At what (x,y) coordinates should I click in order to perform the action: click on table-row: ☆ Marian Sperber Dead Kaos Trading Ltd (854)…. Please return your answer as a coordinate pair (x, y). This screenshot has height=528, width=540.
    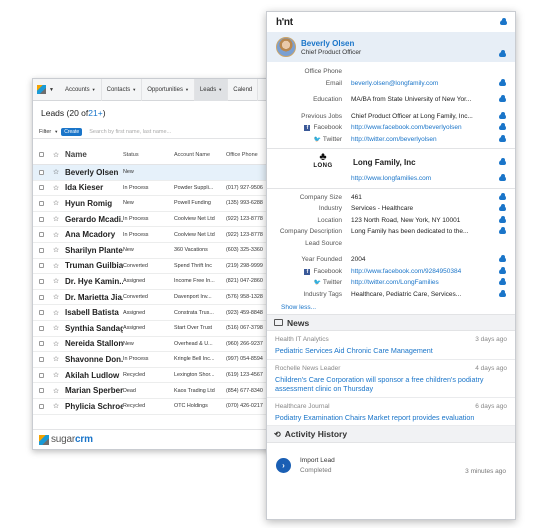
    Looking at the image, I should click on (154, 391).